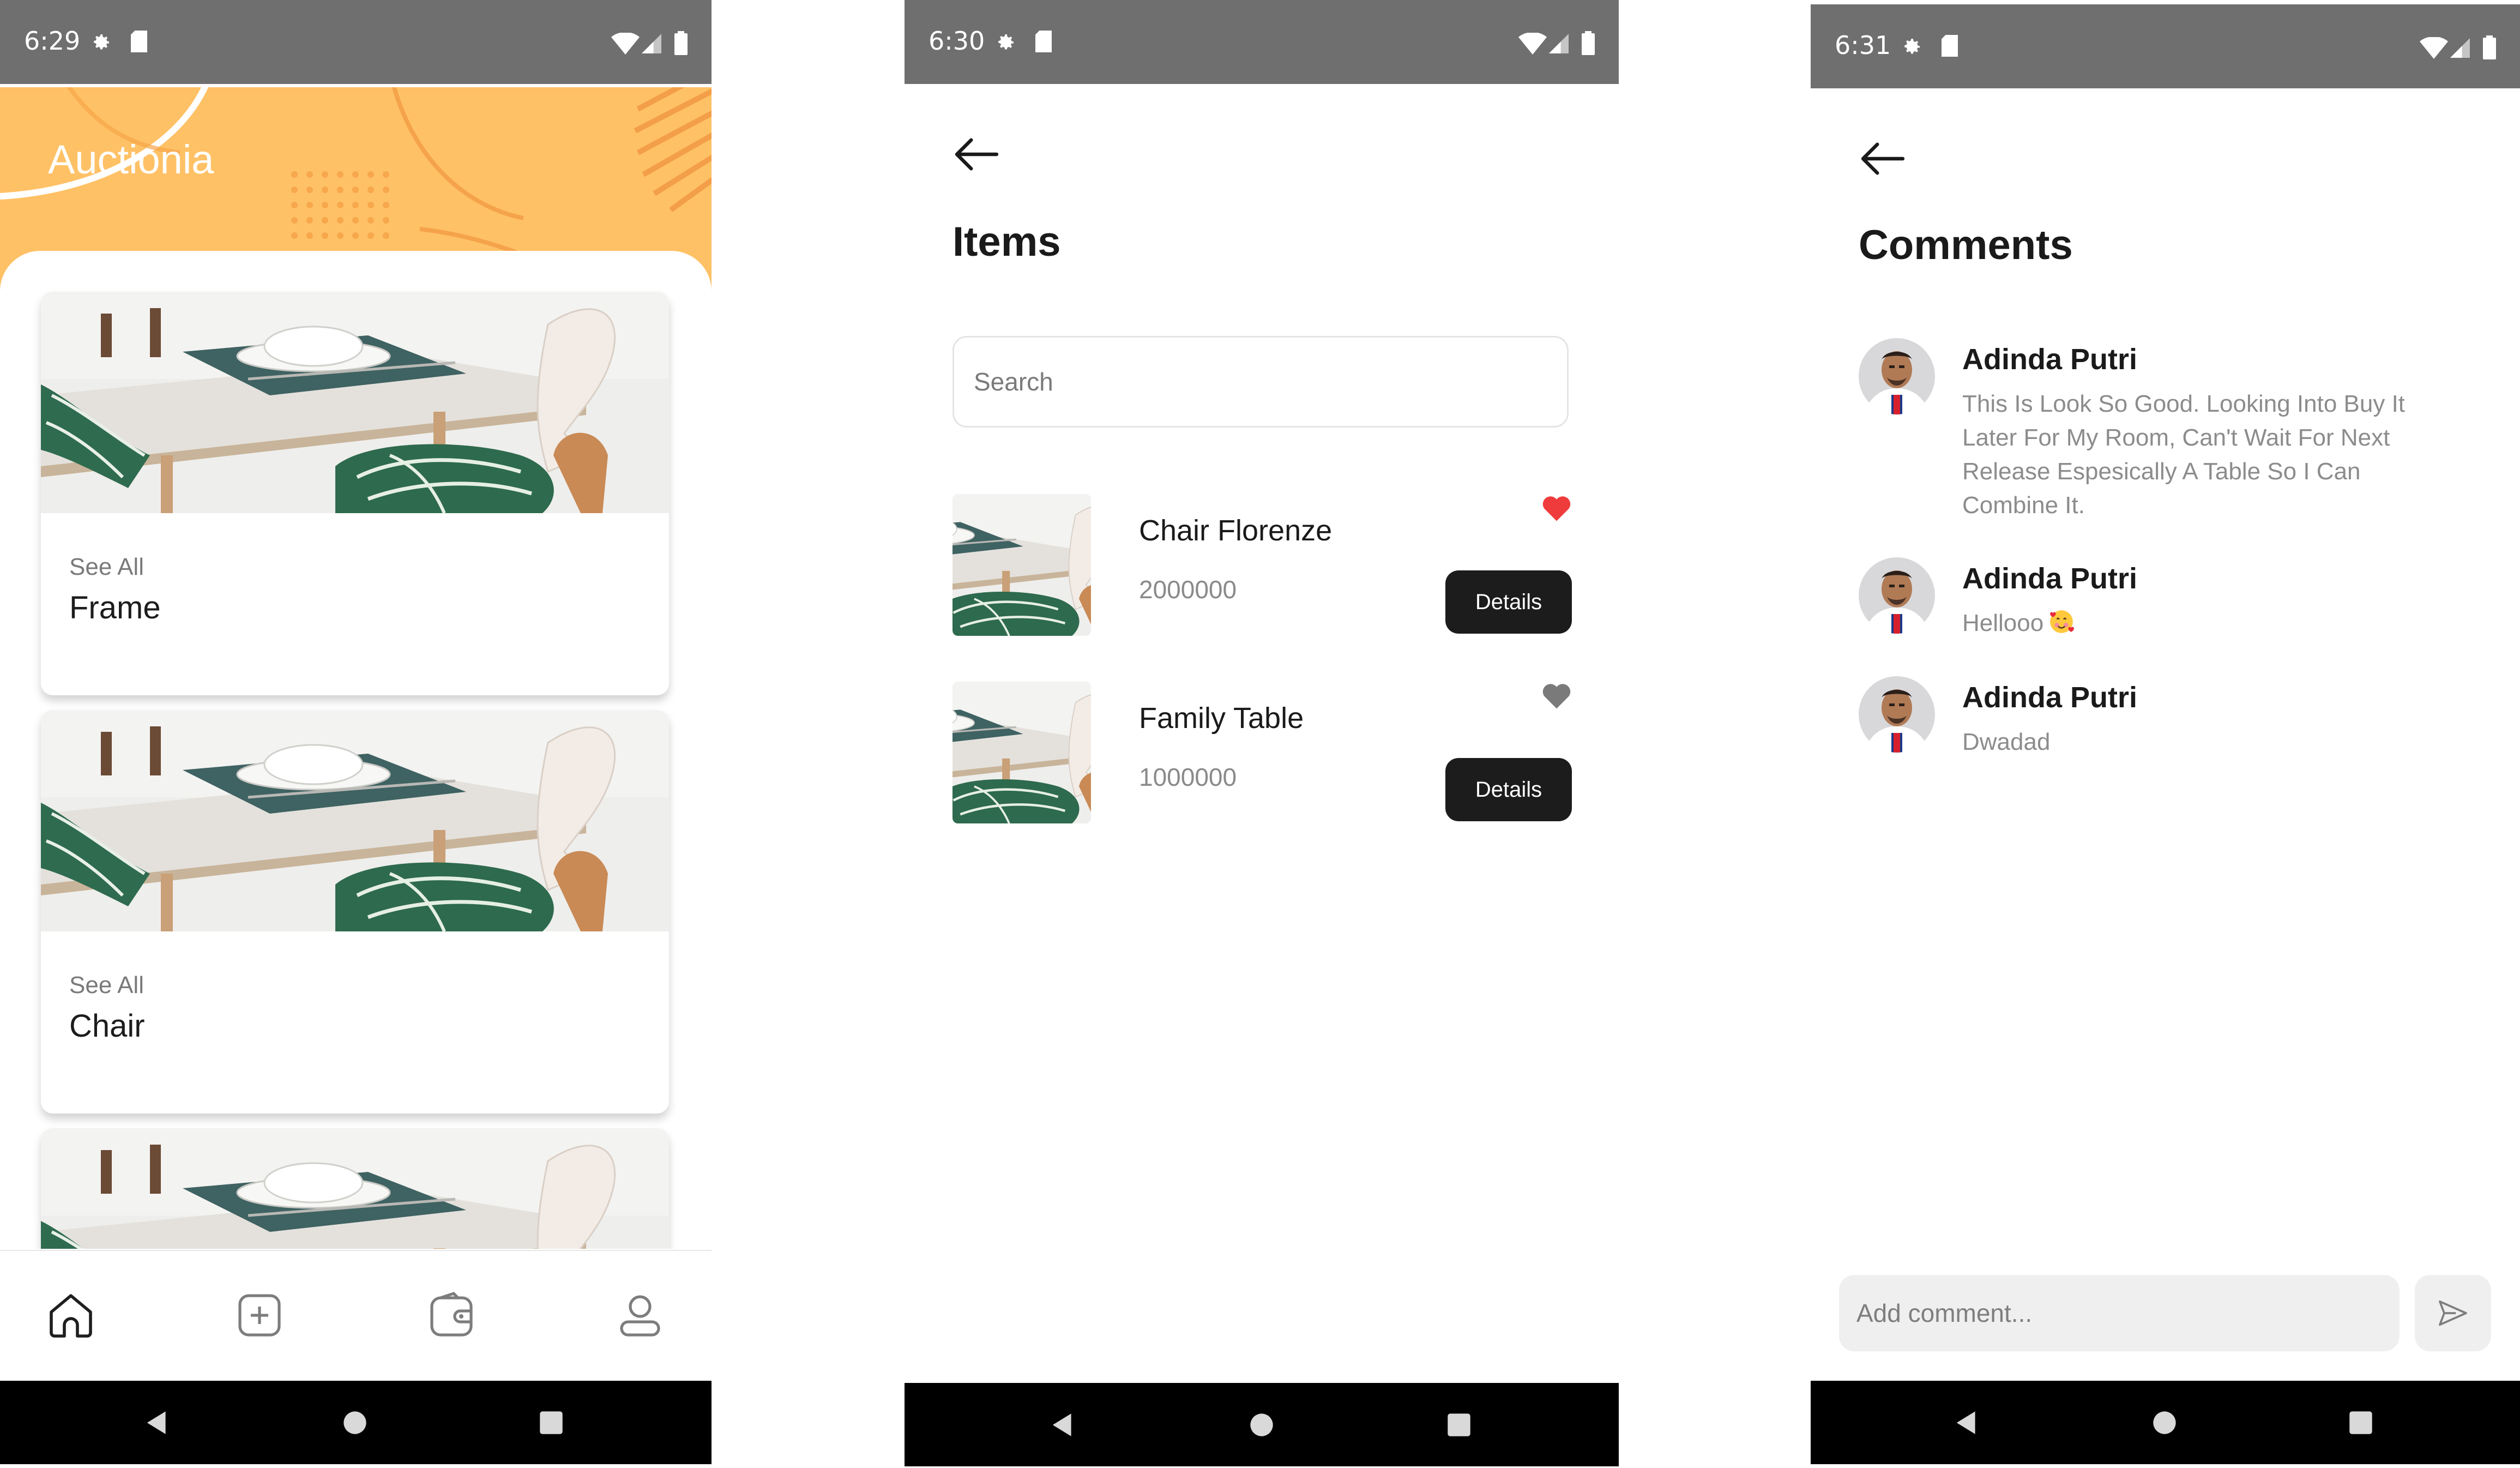 This screenshot has height=1468, width=2520. I want to click on item-name: Family Table, so click(1221, 718).